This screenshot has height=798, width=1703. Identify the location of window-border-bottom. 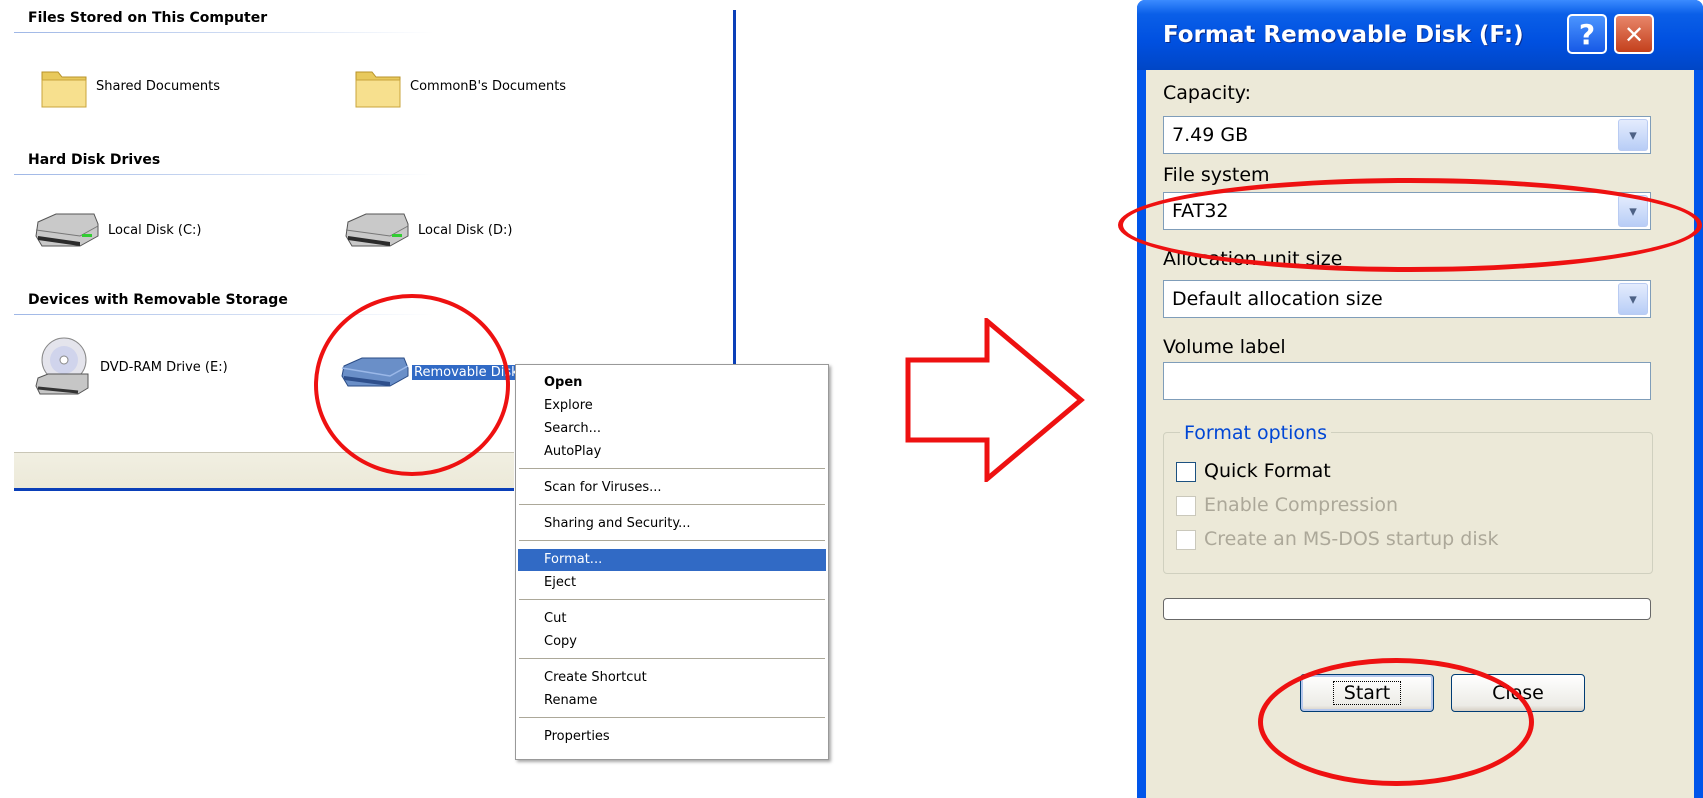
(264, 489).